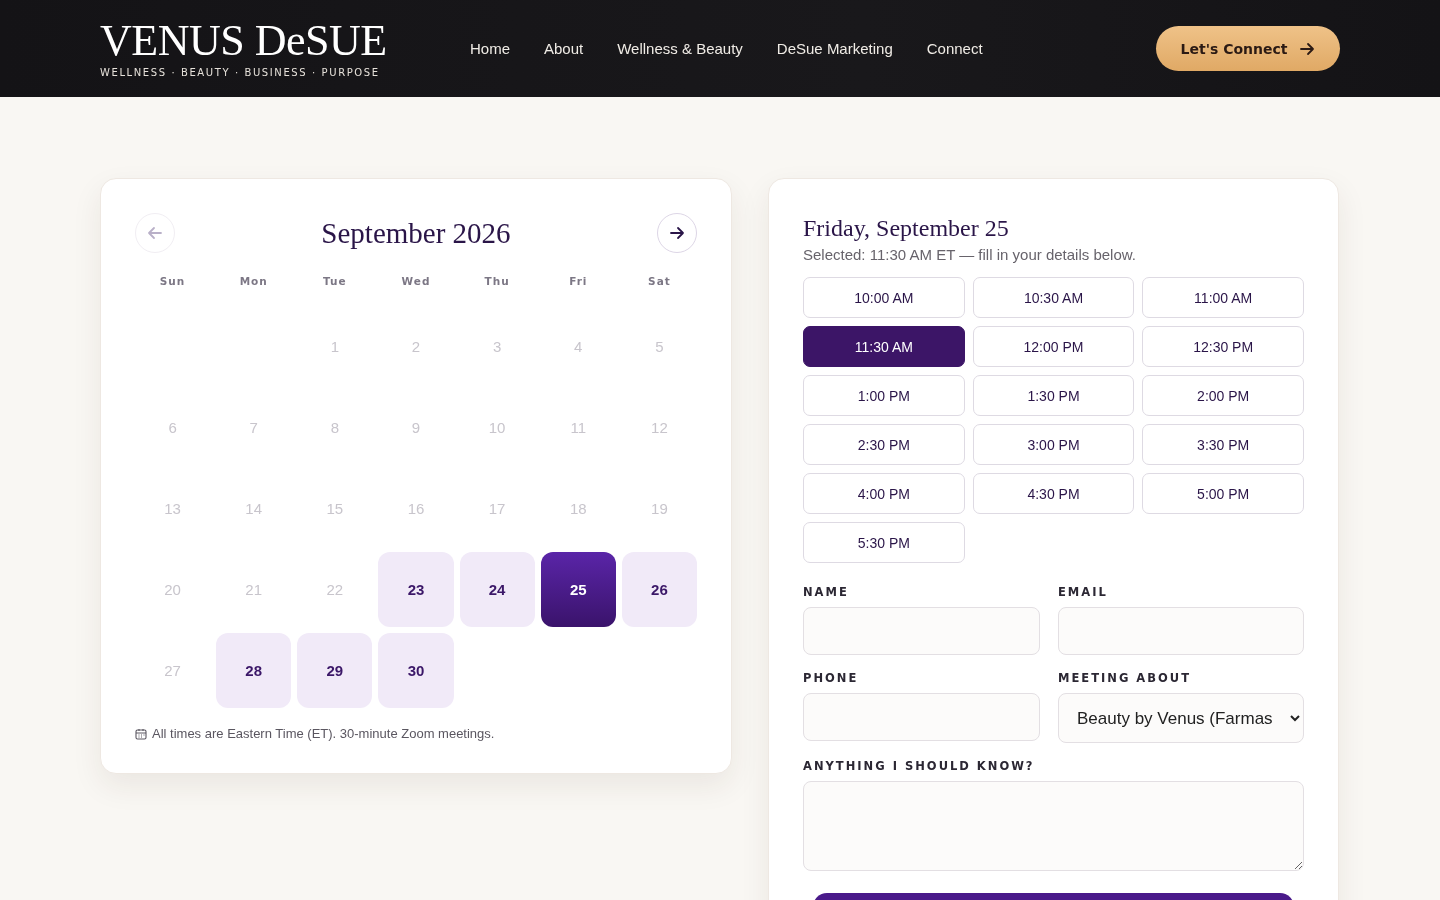 This screenshot has height=900, width=1440. Describe the element at coordinates (659, 589) in the screenshot. I see `calendar-day: 26` at that location.